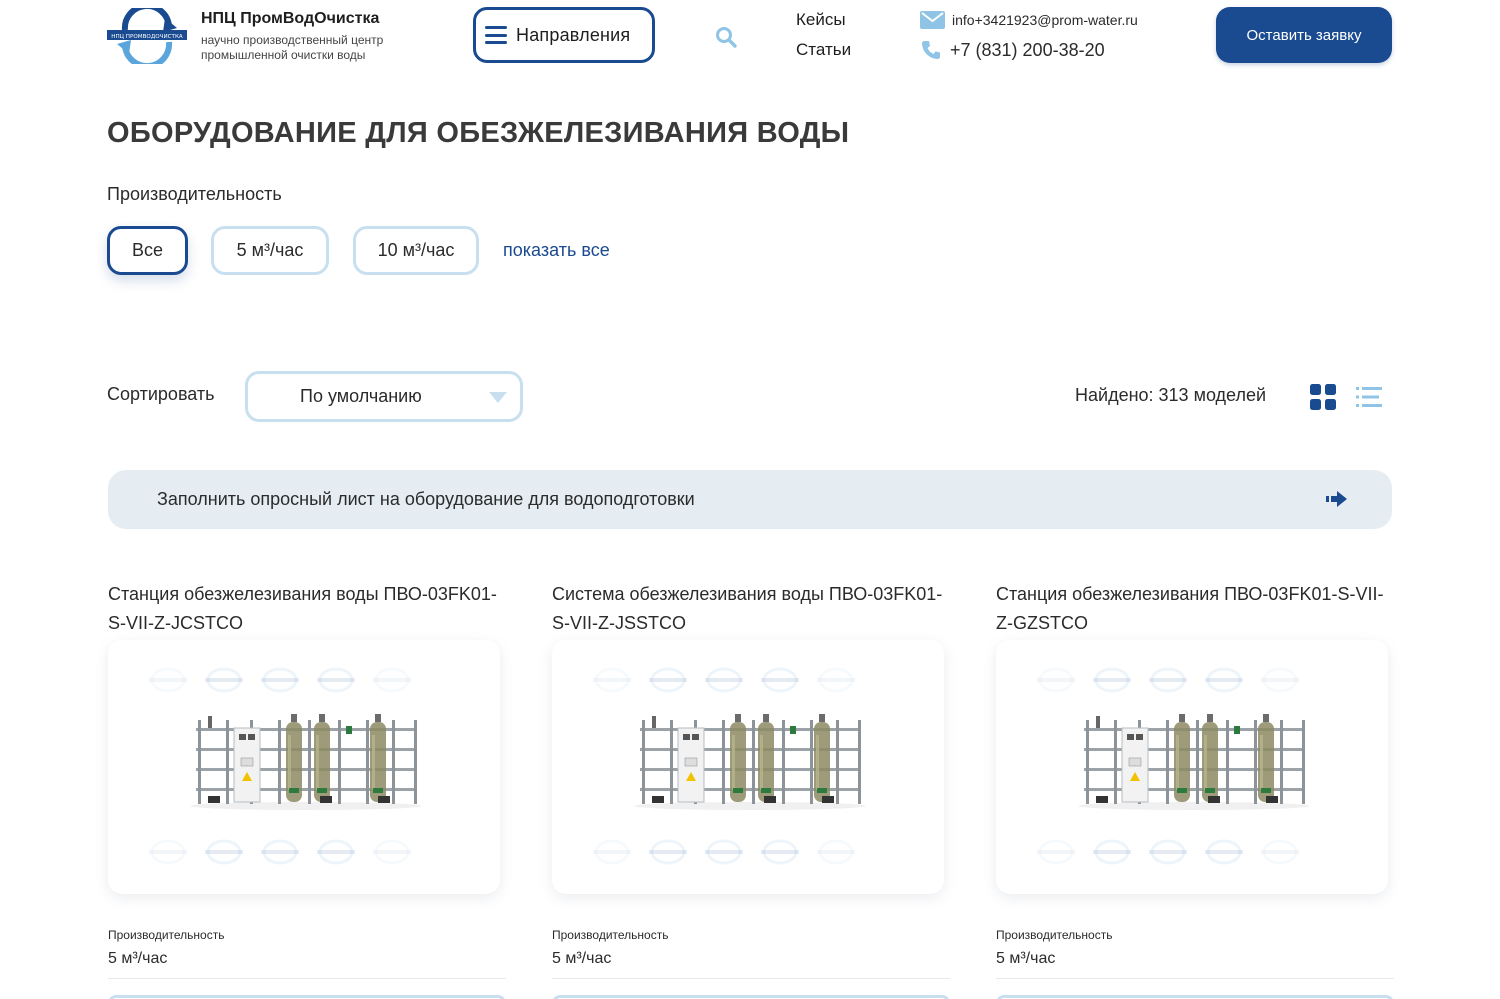 This screenshot has width=1500, height=999. Describe the element at coordinates (932, 20) in the screenshot. I see `mail-icon` at that location.